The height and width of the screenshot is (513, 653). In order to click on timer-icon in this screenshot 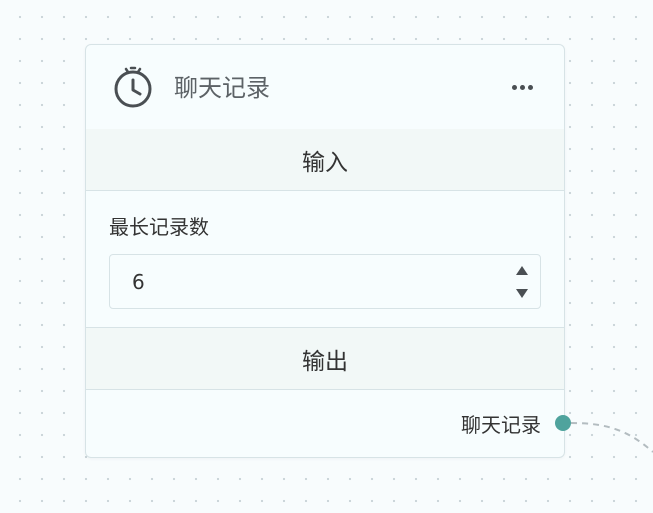, I will do `click(133, 87)`.